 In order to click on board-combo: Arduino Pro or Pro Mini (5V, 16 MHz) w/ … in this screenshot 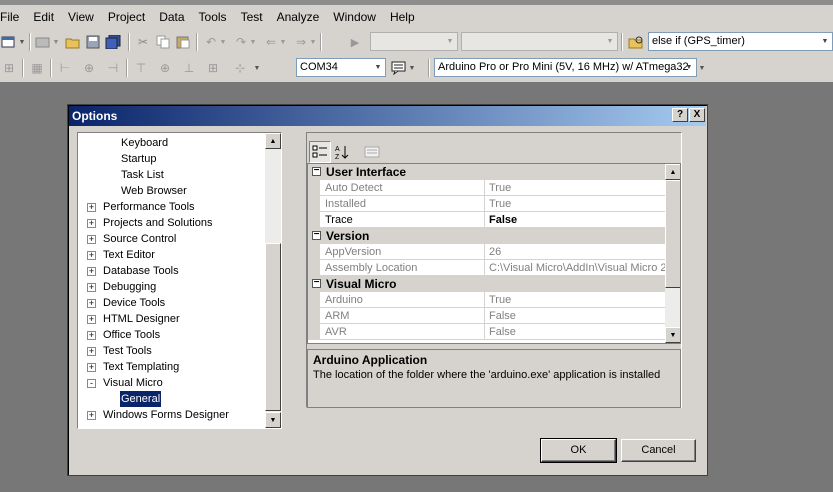, I will do `click(565, 67)`.